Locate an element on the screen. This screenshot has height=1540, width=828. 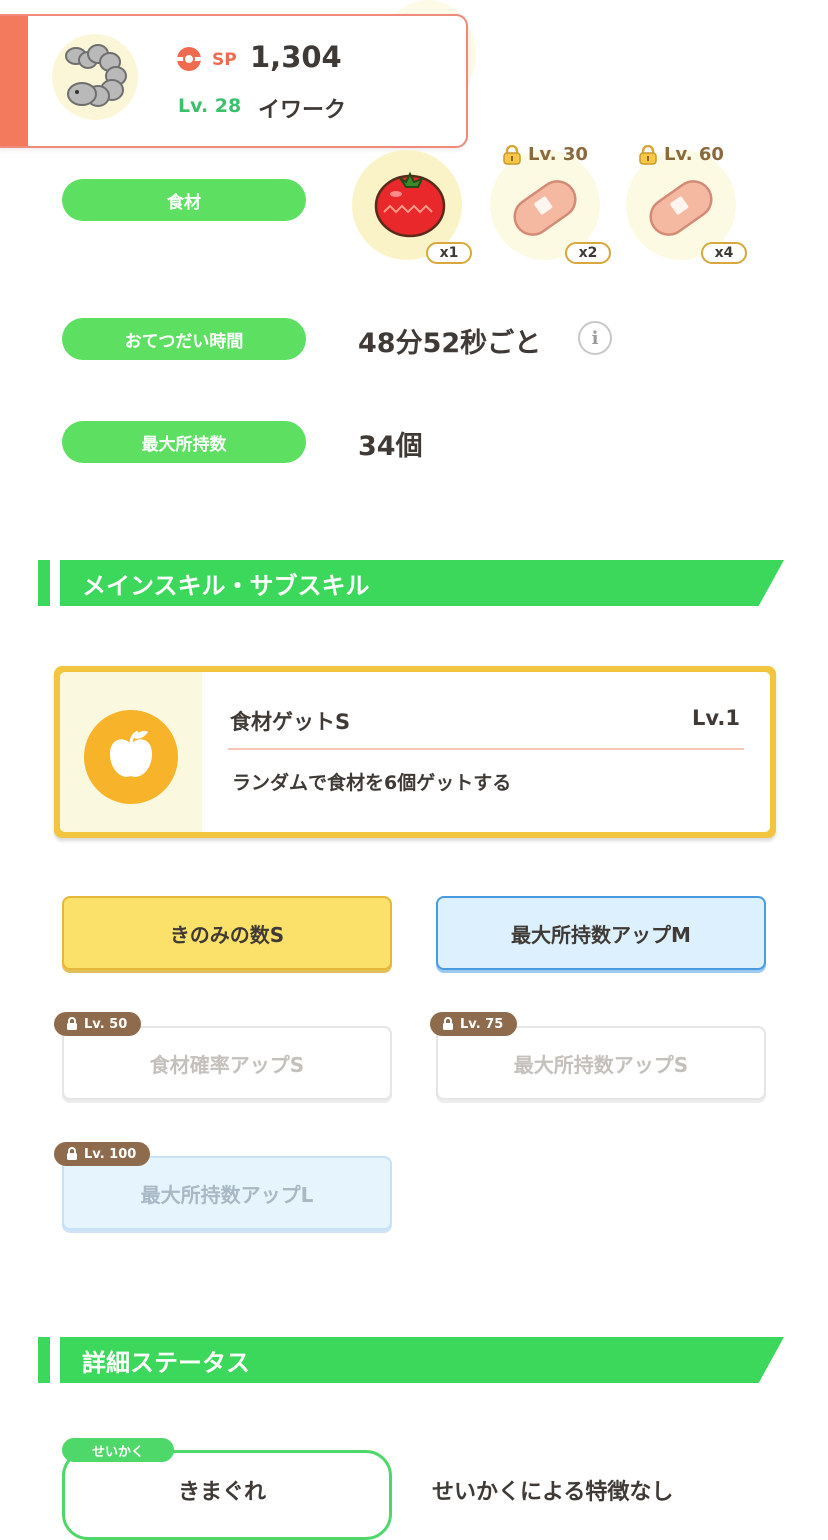
ingredient-qty-badge: x2 is located at coordinates (588, 253).